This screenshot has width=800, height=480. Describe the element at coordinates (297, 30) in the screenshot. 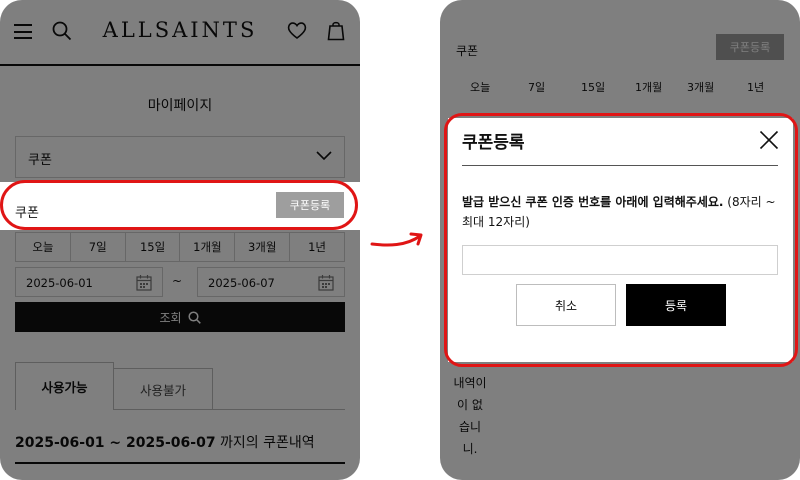

I see `heart-icon` at that location.